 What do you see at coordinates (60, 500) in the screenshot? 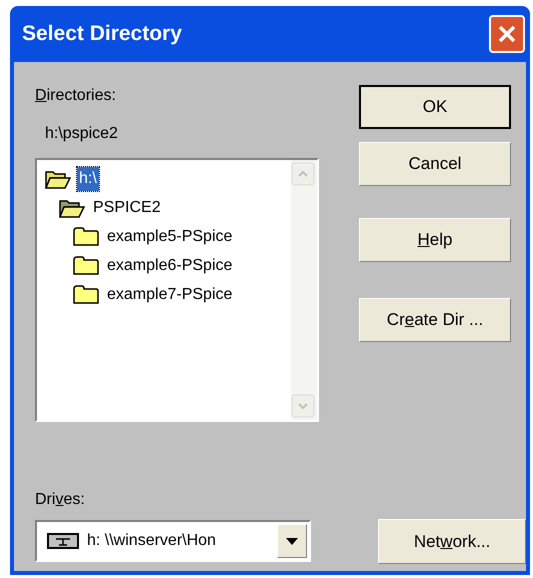
I see `drives-label: Drives:` at bounding box center [60, 500].